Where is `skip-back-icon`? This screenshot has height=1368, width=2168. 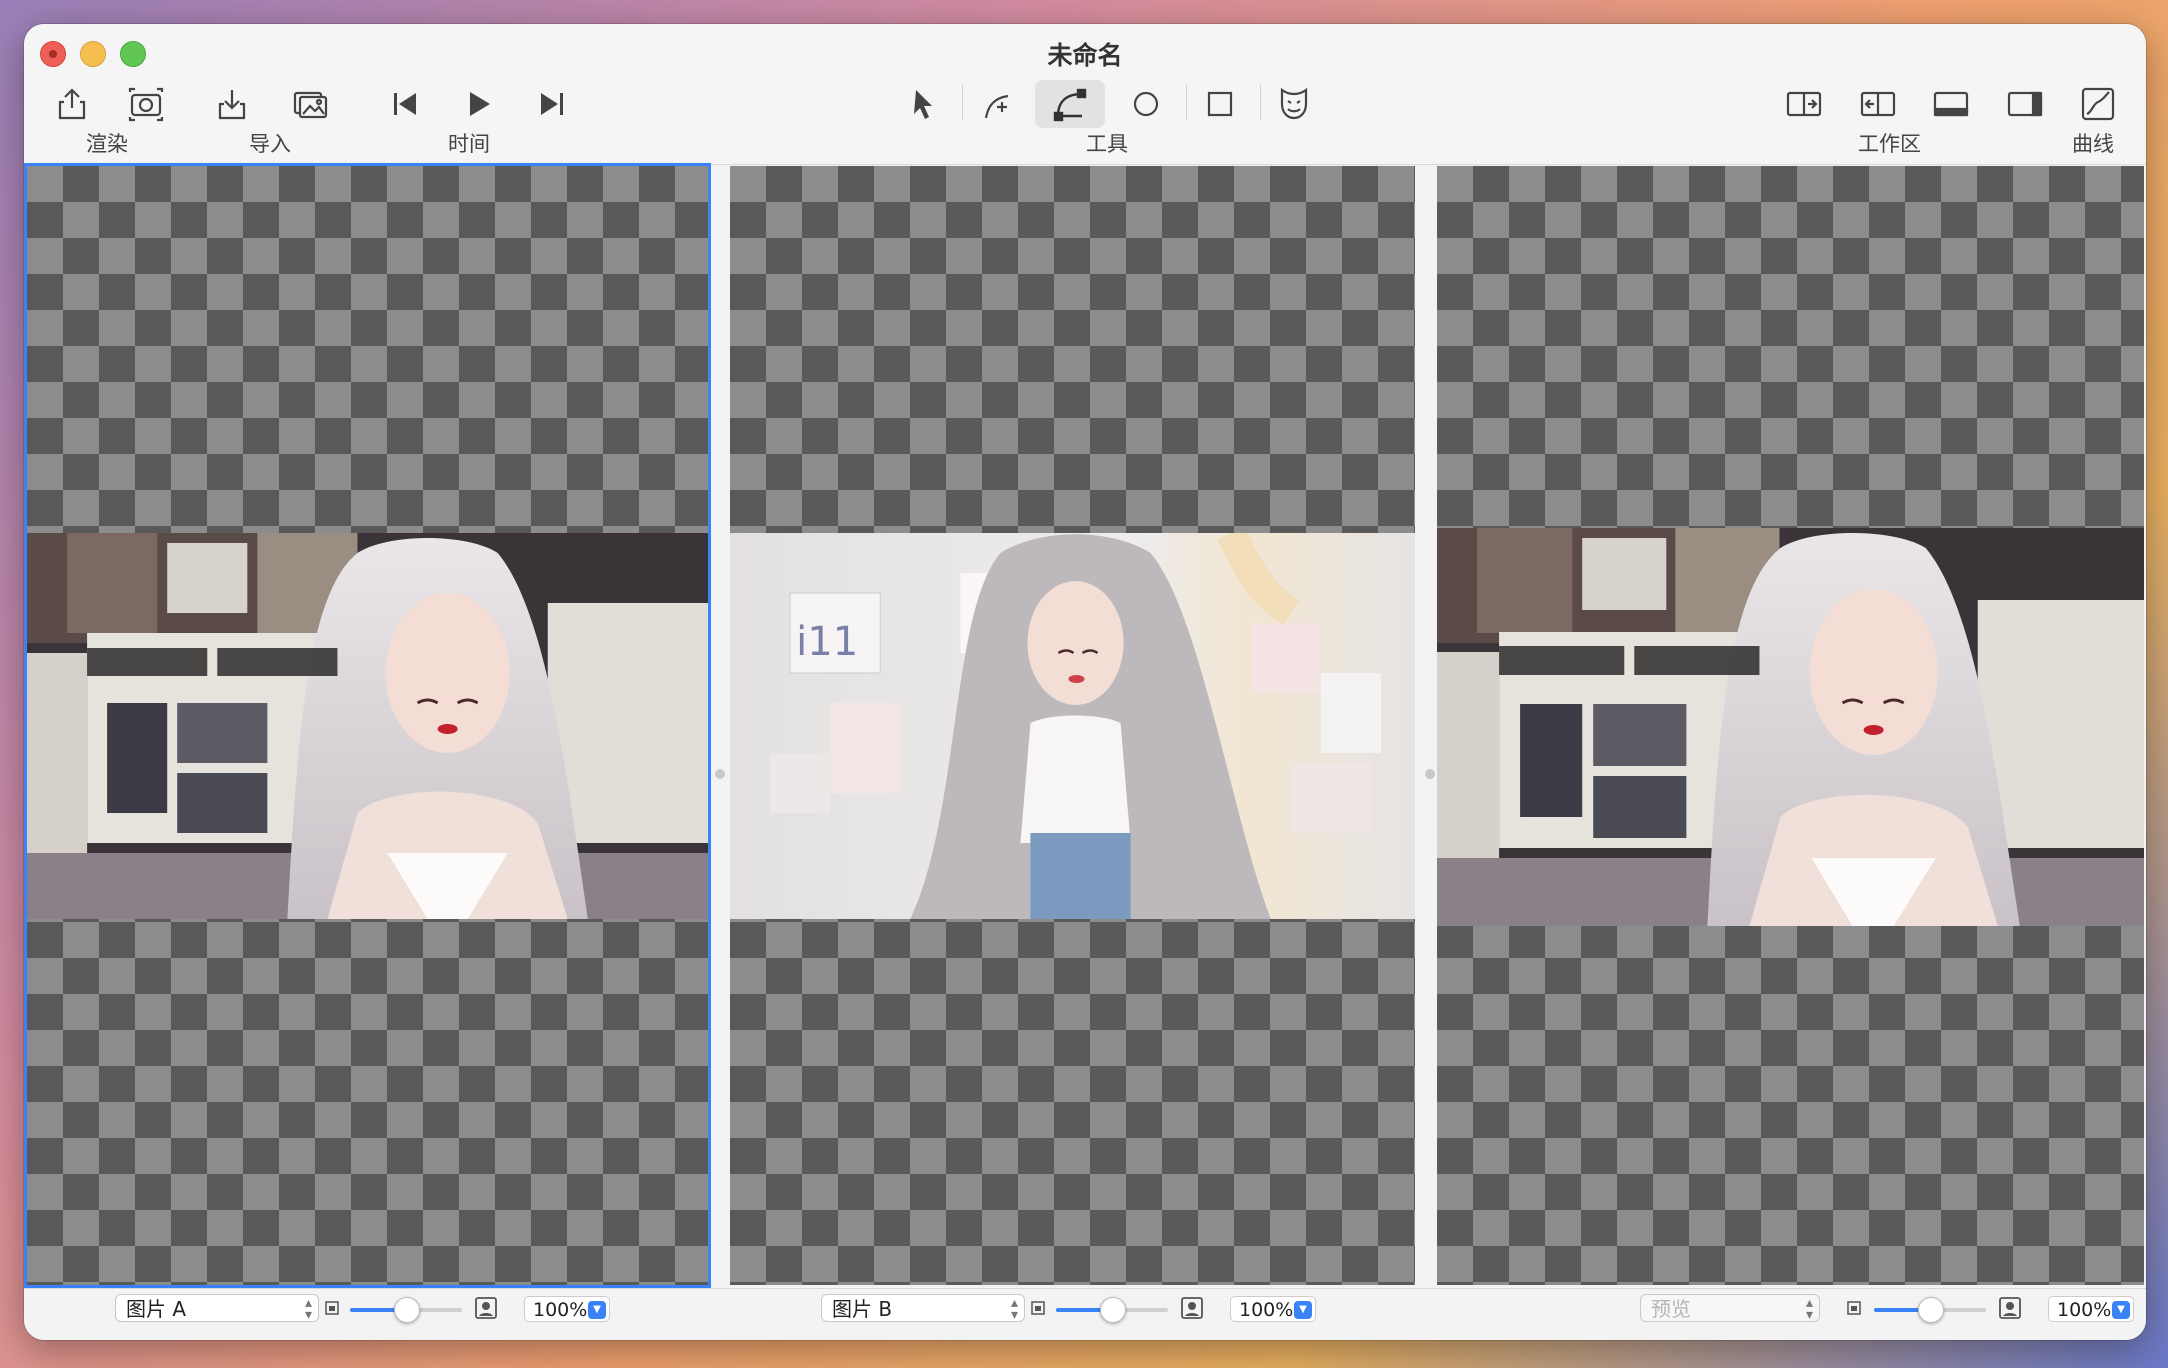 skip-back-icon is located at coordinates (405, 104).